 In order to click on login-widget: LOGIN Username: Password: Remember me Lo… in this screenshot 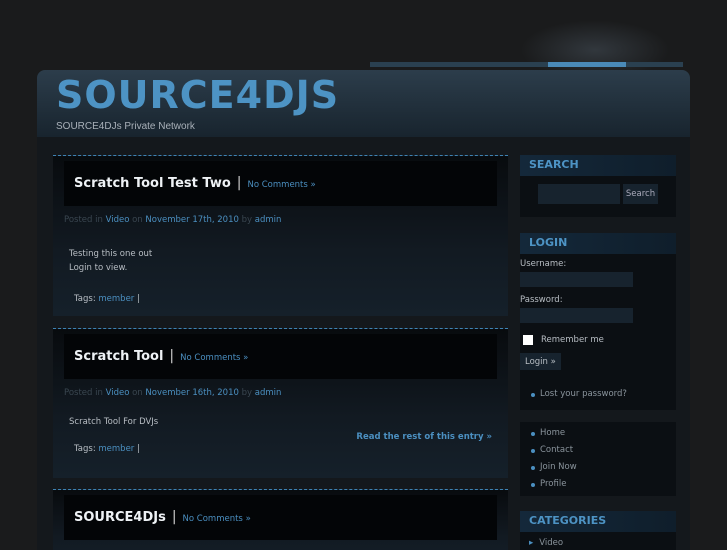, I will do `click(598, 321)`.